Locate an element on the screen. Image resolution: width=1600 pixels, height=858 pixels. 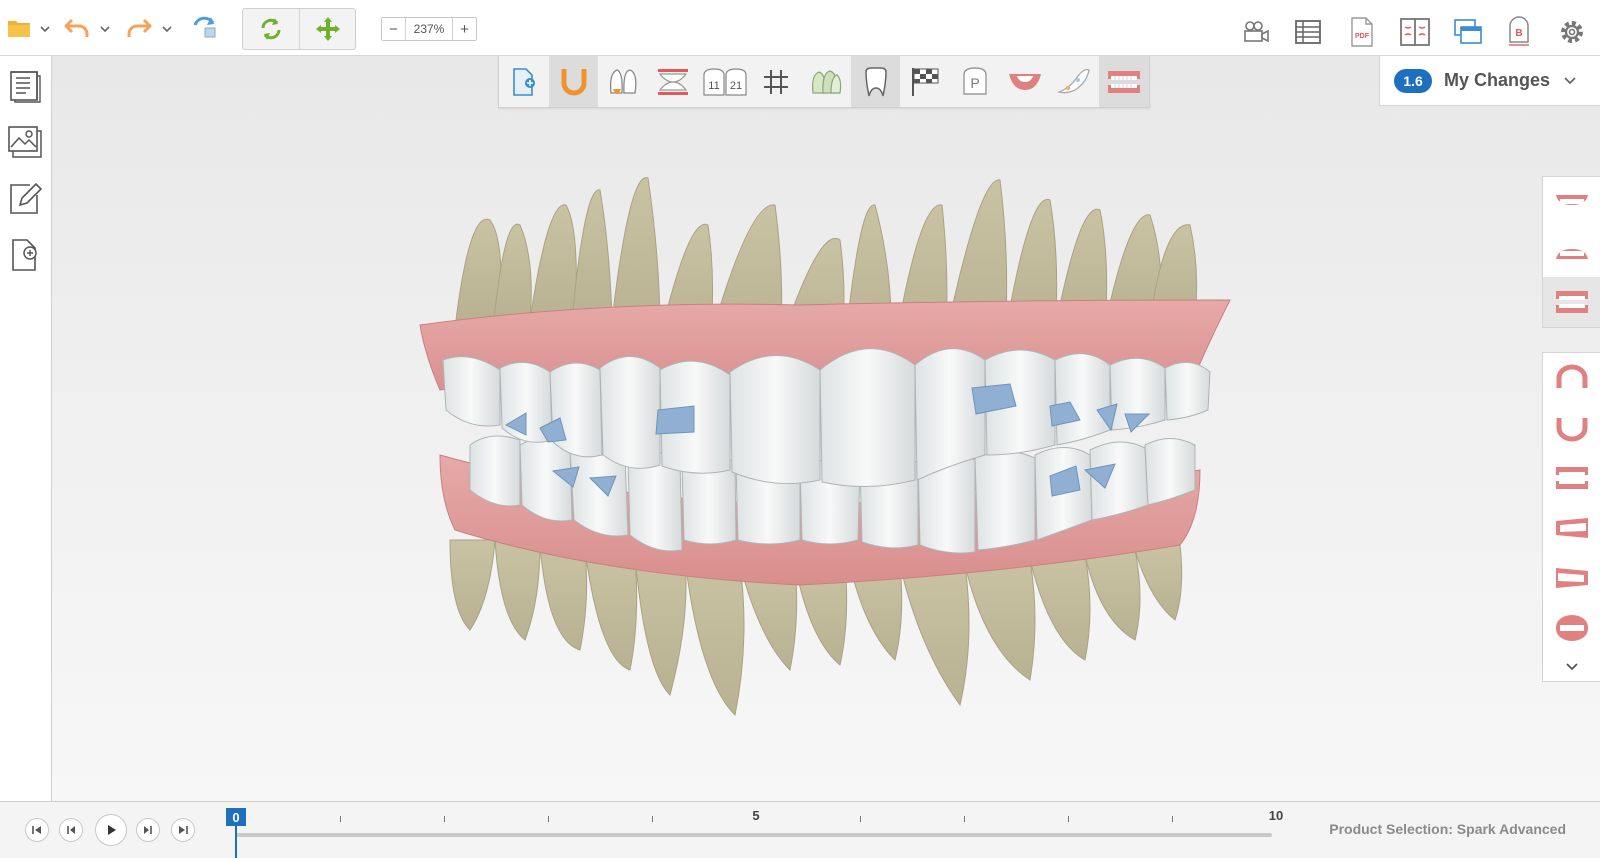
undo-dropdown-chevron-icon is located at coordinates (105, 29).